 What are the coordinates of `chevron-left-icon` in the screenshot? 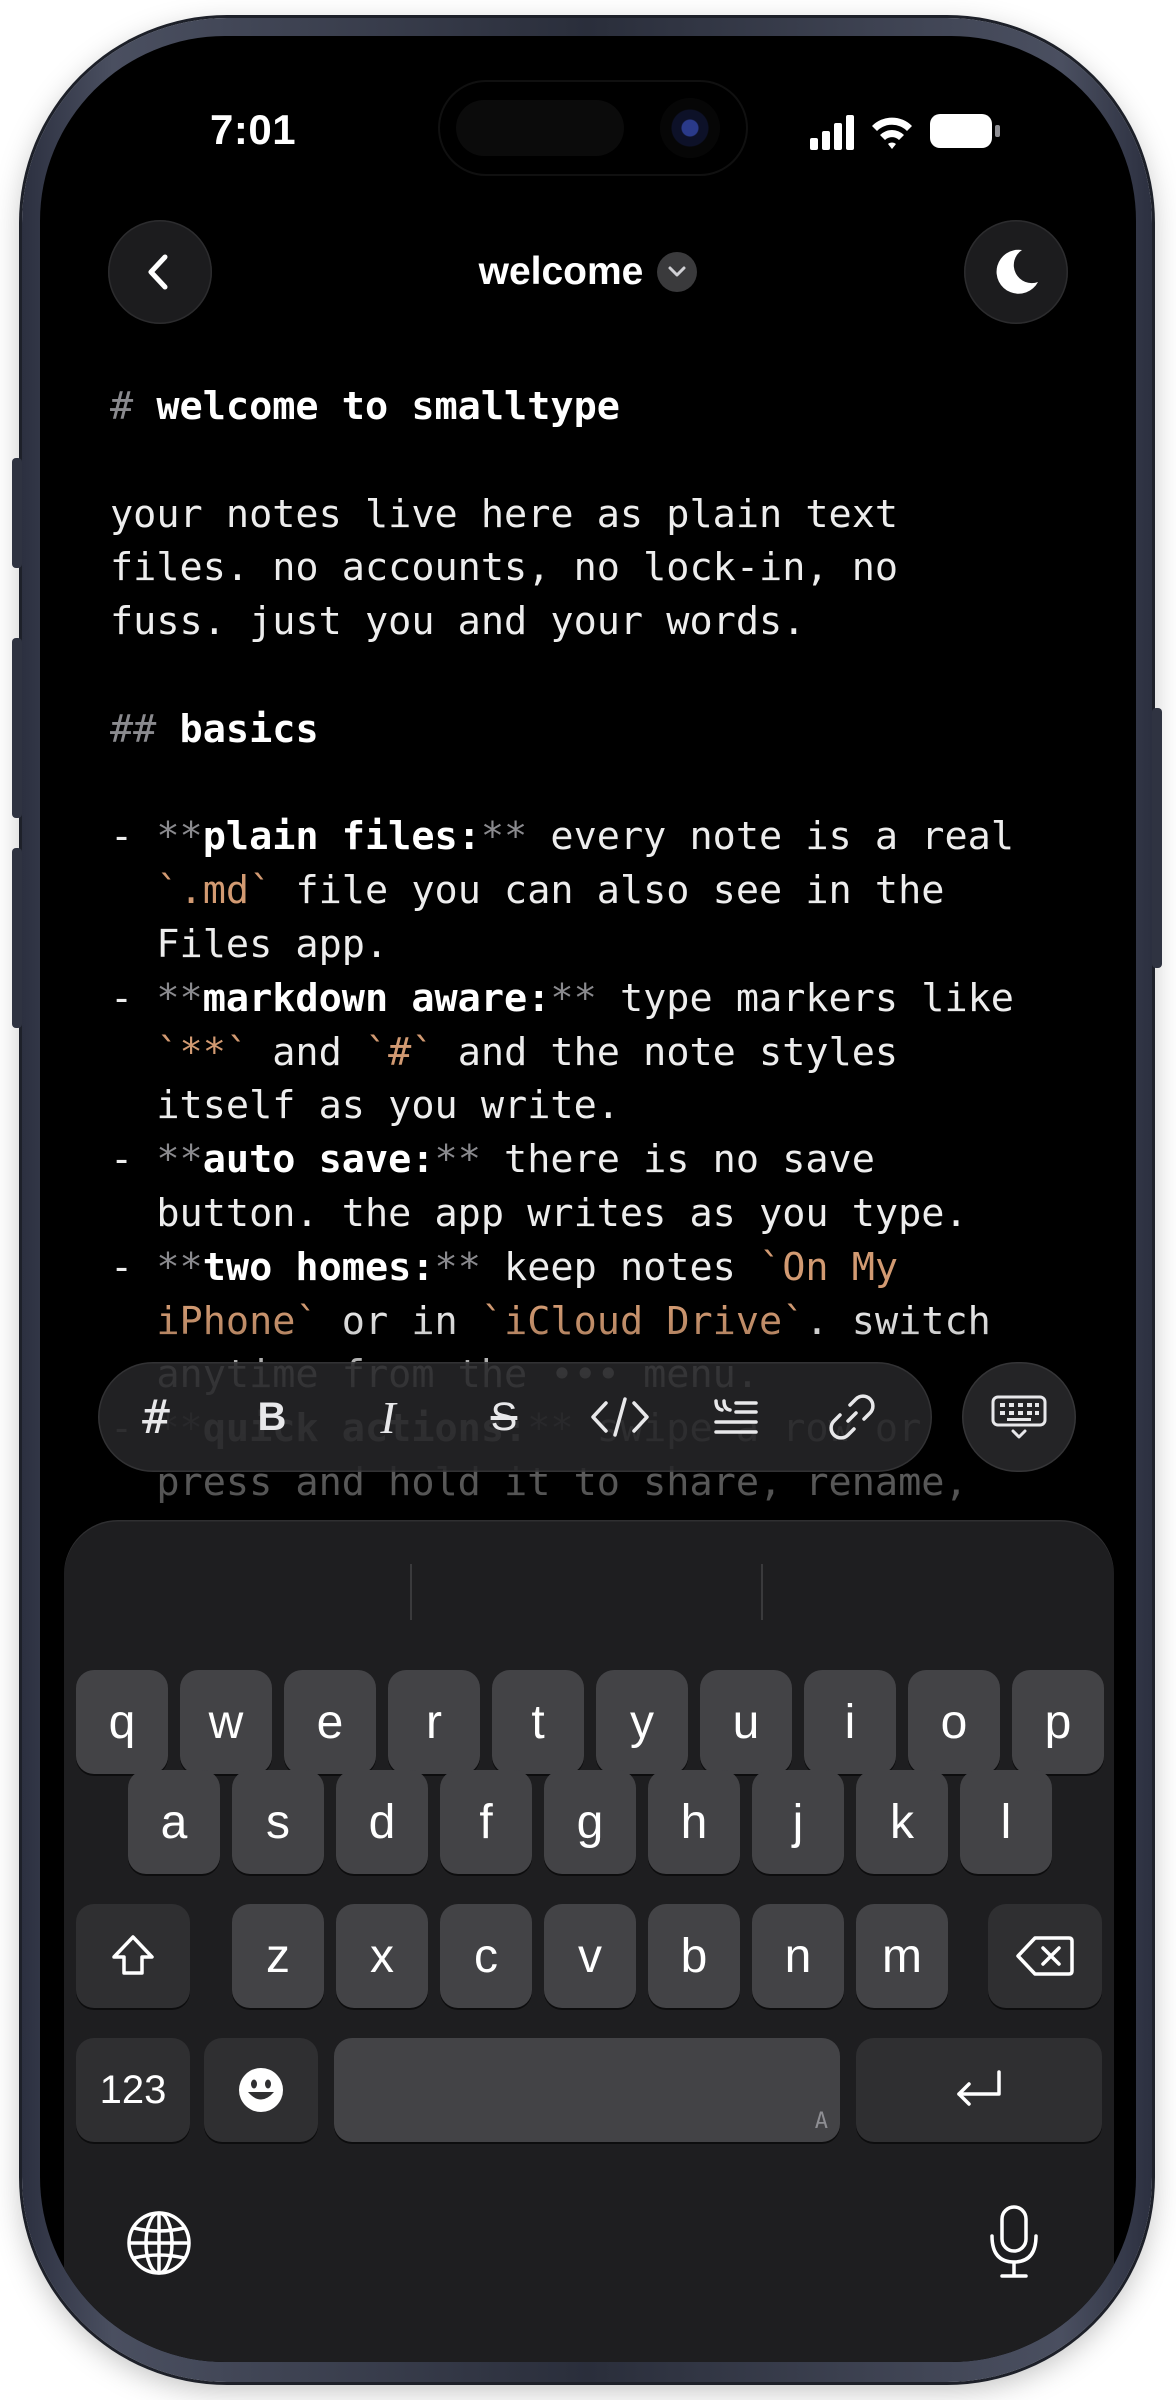 It's located at (158, 272).